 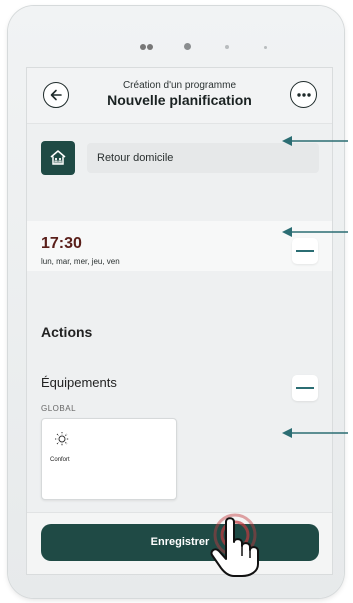 What do you see at coordinates (179, 85) in the screenshot?
I see `header-subtitle: Création d'un programme` at bounding box center [179, 85].